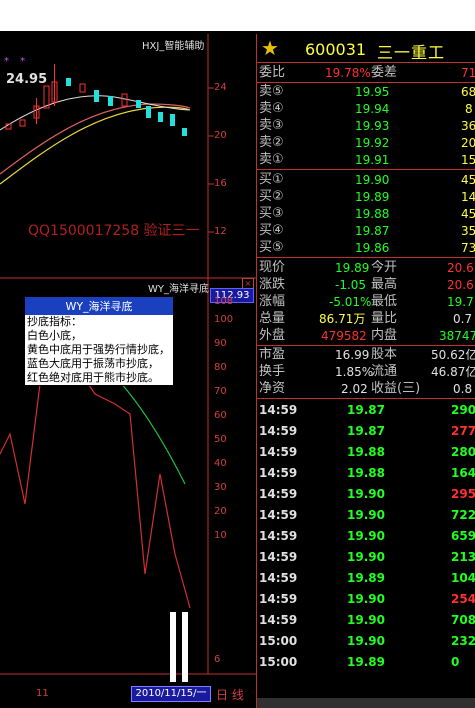  What do you see at coordinates (468, 92) in the screenshot?
I see `sell-volume: 68` at bounding box center [468, 92].